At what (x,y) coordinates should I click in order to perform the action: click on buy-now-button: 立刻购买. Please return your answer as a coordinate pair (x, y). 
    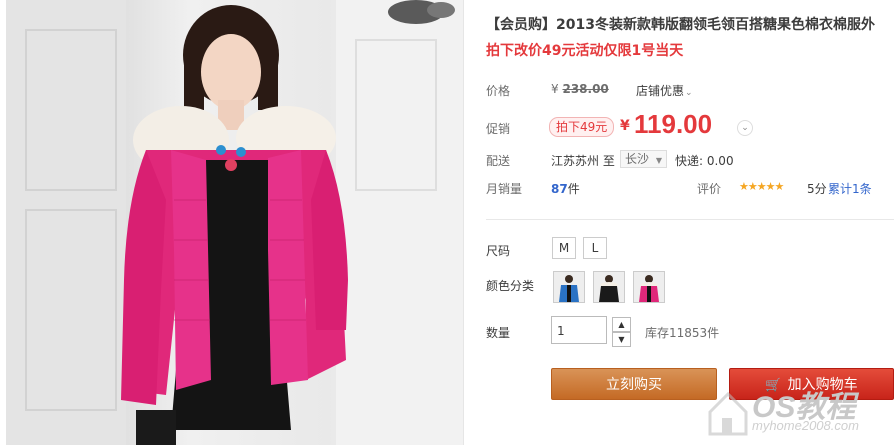
    Looking at the image, I should click on (634, 384).